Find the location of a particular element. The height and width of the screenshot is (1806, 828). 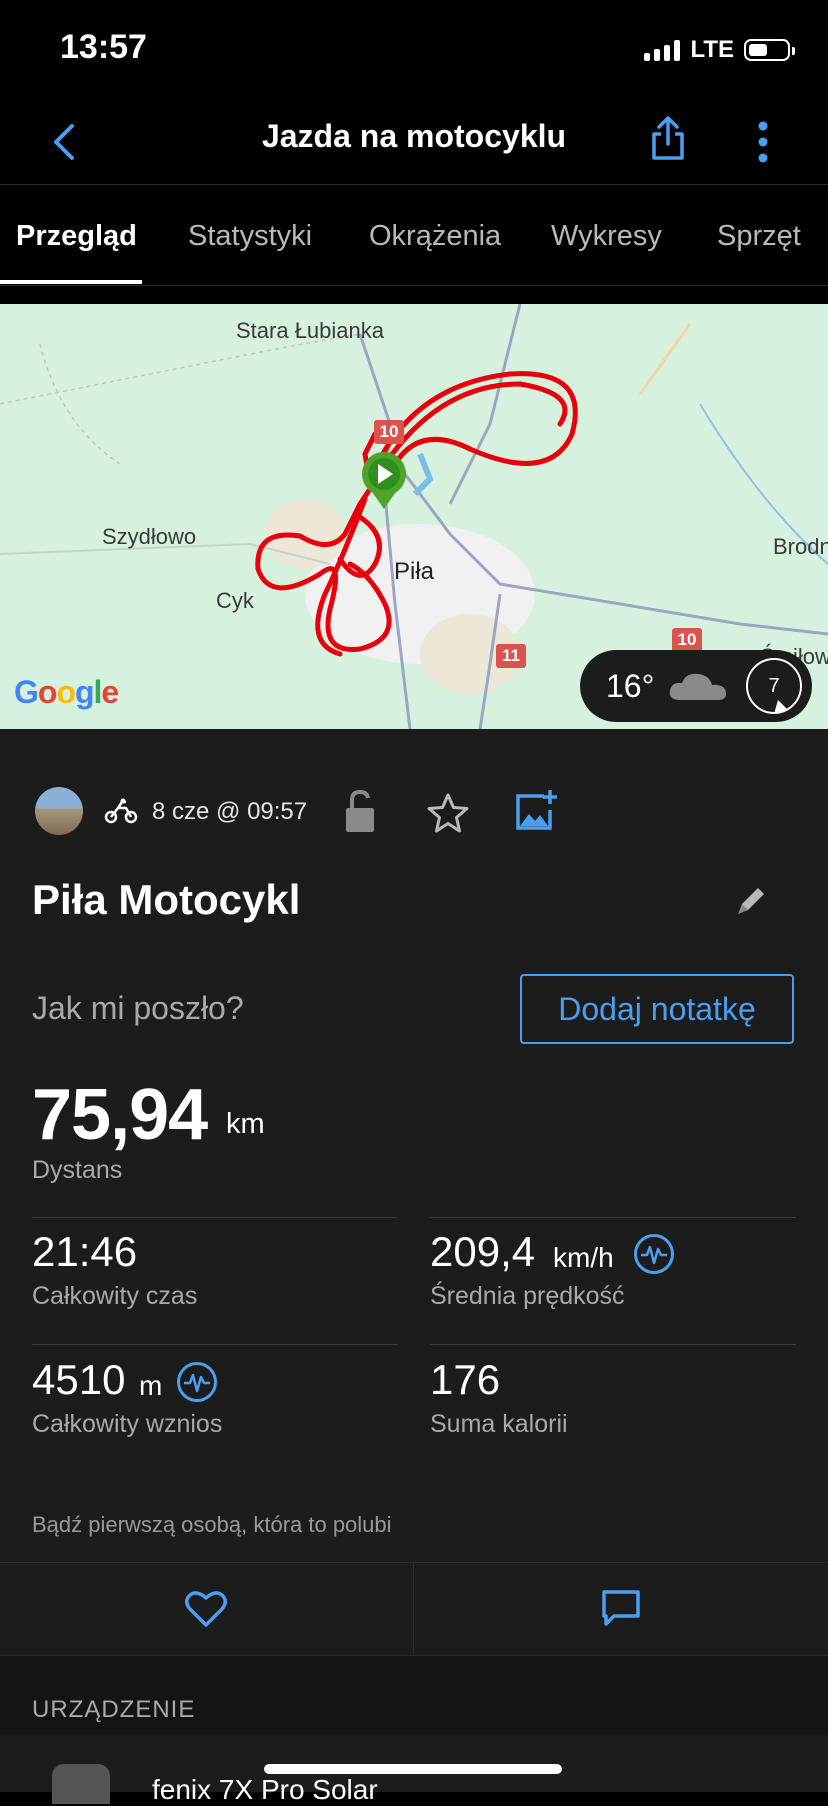

tab-laps: Okrążenia is located at coordinates (435, 236).